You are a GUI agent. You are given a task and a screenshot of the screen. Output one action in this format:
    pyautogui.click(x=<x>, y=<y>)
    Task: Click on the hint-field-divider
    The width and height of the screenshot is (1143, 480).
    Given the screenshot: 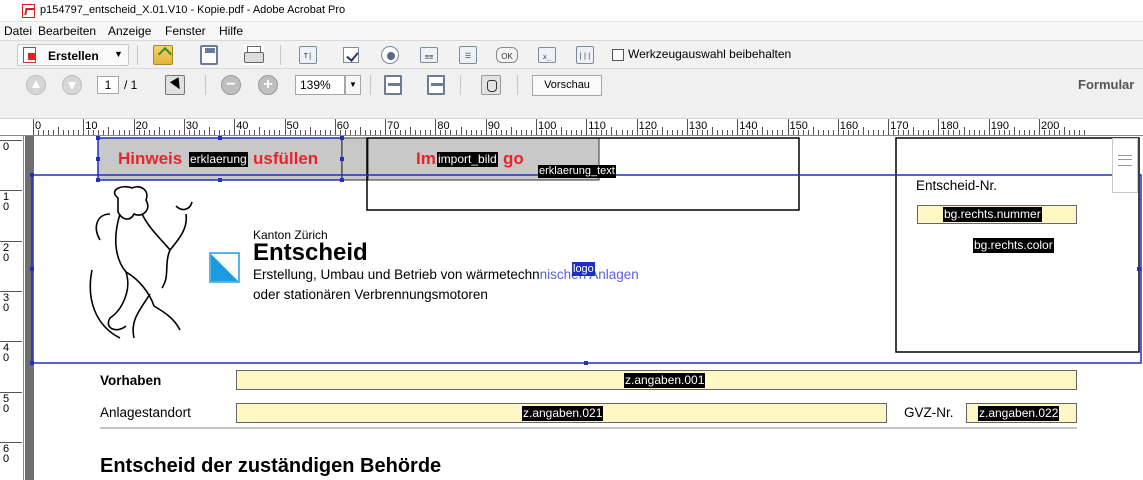 What is the action you would take?
    pyautogui.click(x=355, y=159)
    